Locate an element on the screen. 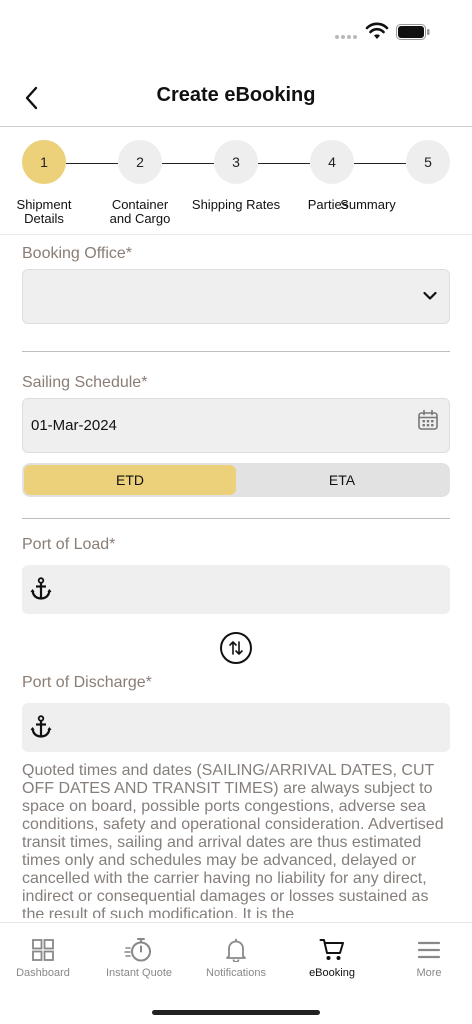  menu-icon is located at coordinates (429, 950).